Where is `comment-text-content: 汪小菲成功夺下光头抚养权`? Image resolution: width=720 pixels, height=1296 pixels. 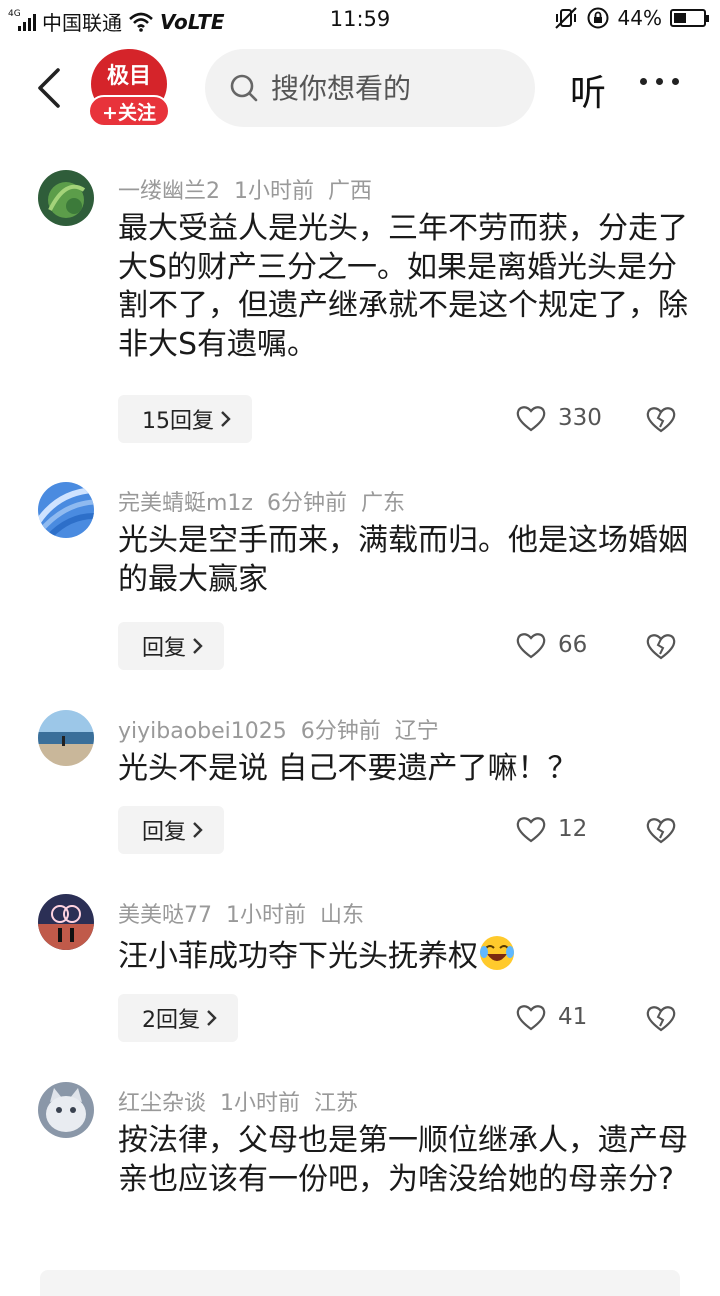
comment-text-content: 汪小菲成功夺下光头抚养权 is located at coordinates (298, 956).